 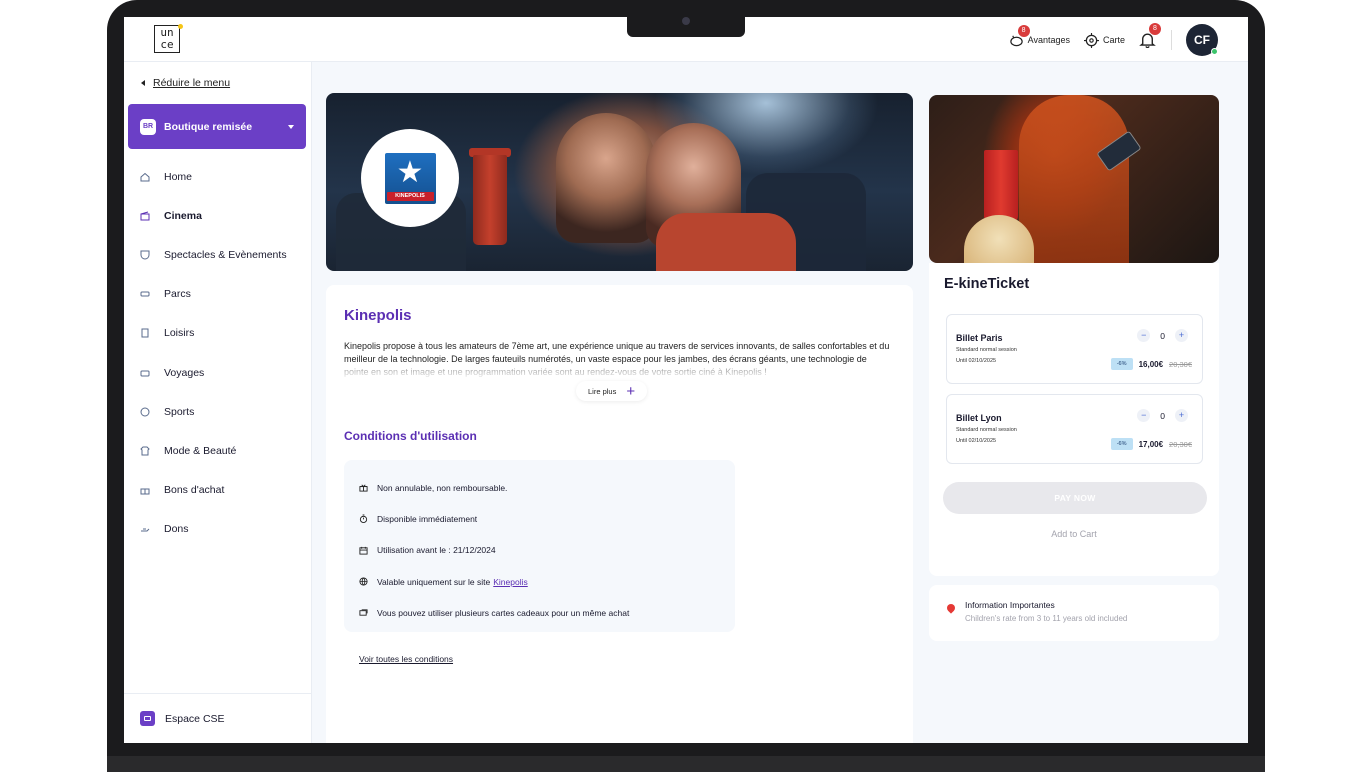 I want to click on hero-shirt, so click(x=726, y=242).